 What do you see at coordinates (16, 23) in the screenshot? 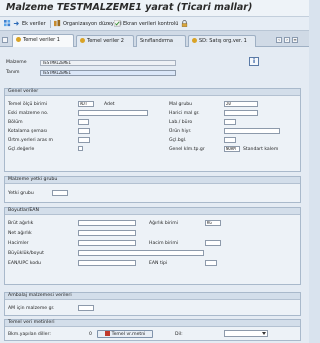
I see `arrow-right-icon` at bounding box center [16, 23].